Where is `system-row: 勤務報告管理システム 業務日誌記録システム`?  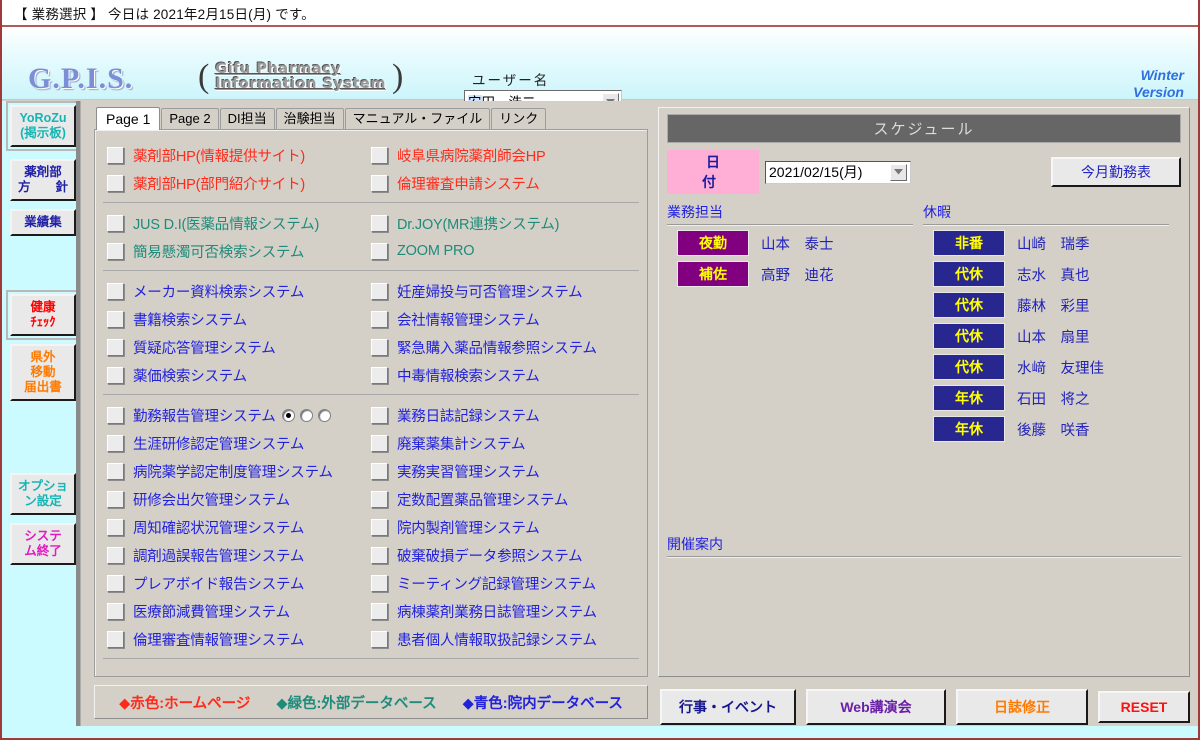 system-row: 勤務報告管理システム 業務日誌記録システム is located at coordinates (371, 415).